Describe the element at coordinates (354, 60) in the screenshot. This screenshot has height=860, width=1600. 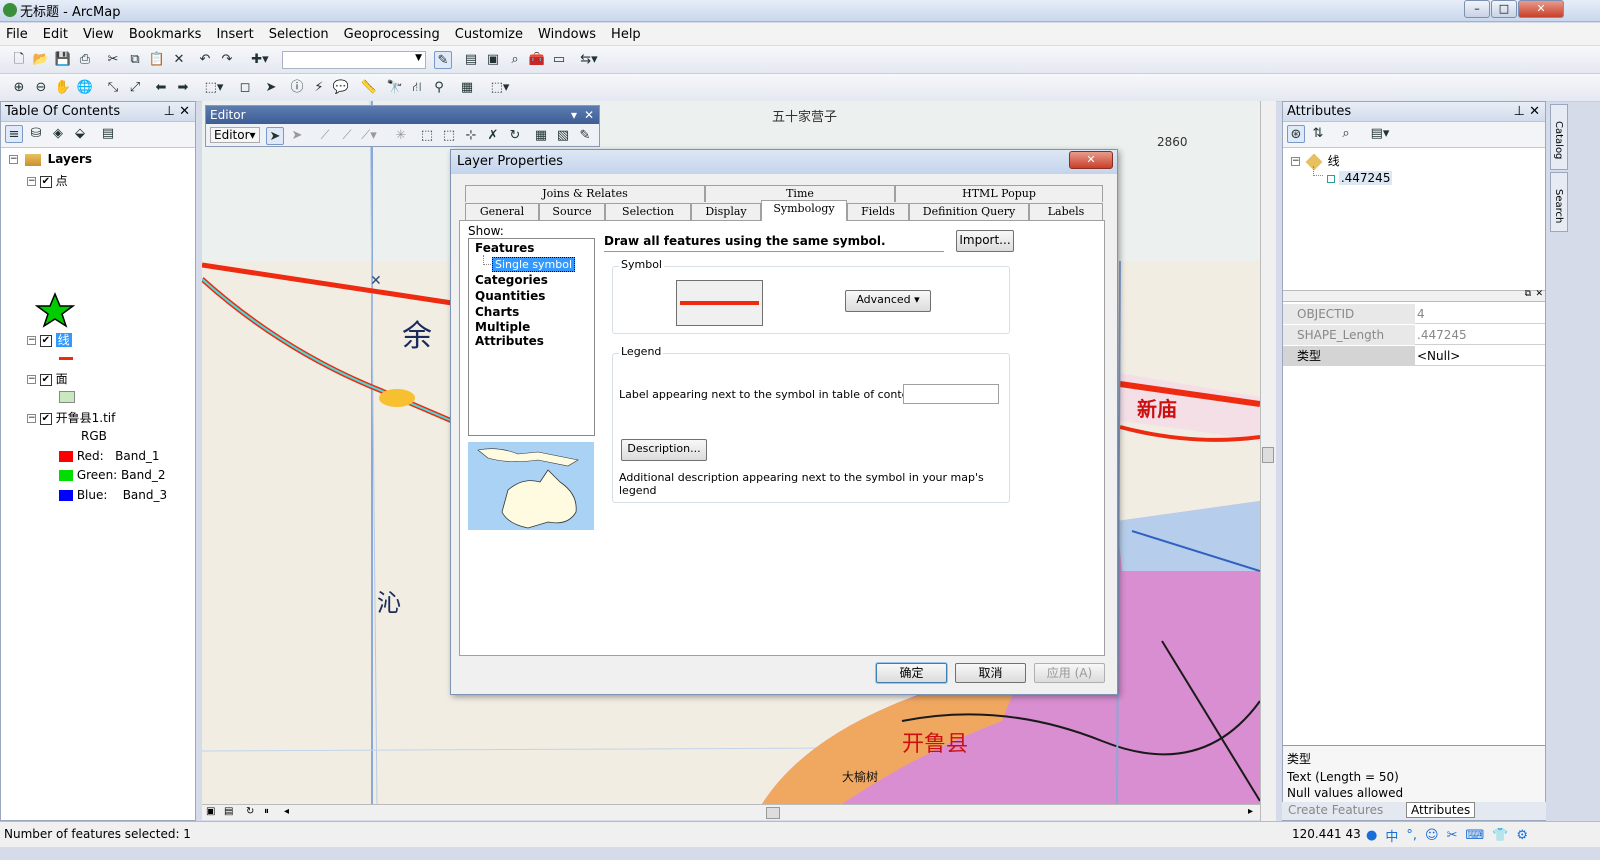
I see `scale-combo: ▼` at that location.